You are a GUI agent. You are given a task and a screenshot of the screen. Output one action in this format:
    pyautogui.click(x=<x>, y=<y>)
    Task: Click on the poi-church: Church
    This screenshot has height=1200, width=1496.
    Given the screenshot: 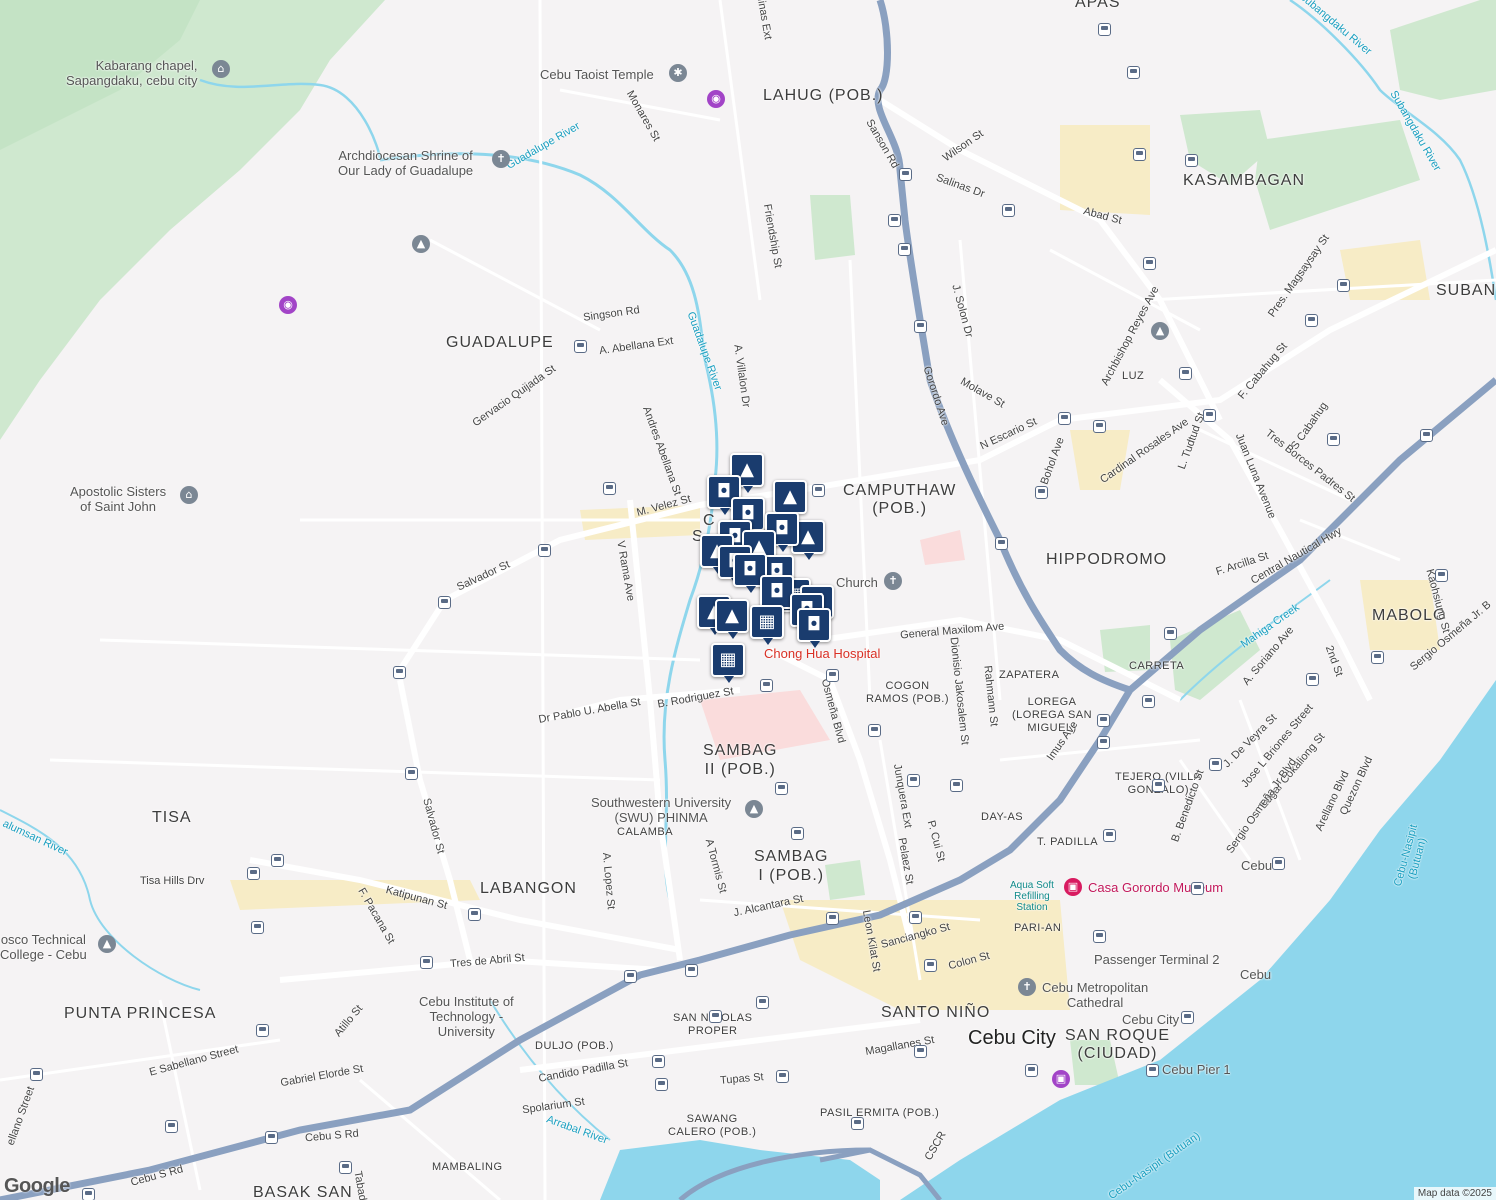 What is the action you would take?
    pyautogui.click(x=857, y=582)
    